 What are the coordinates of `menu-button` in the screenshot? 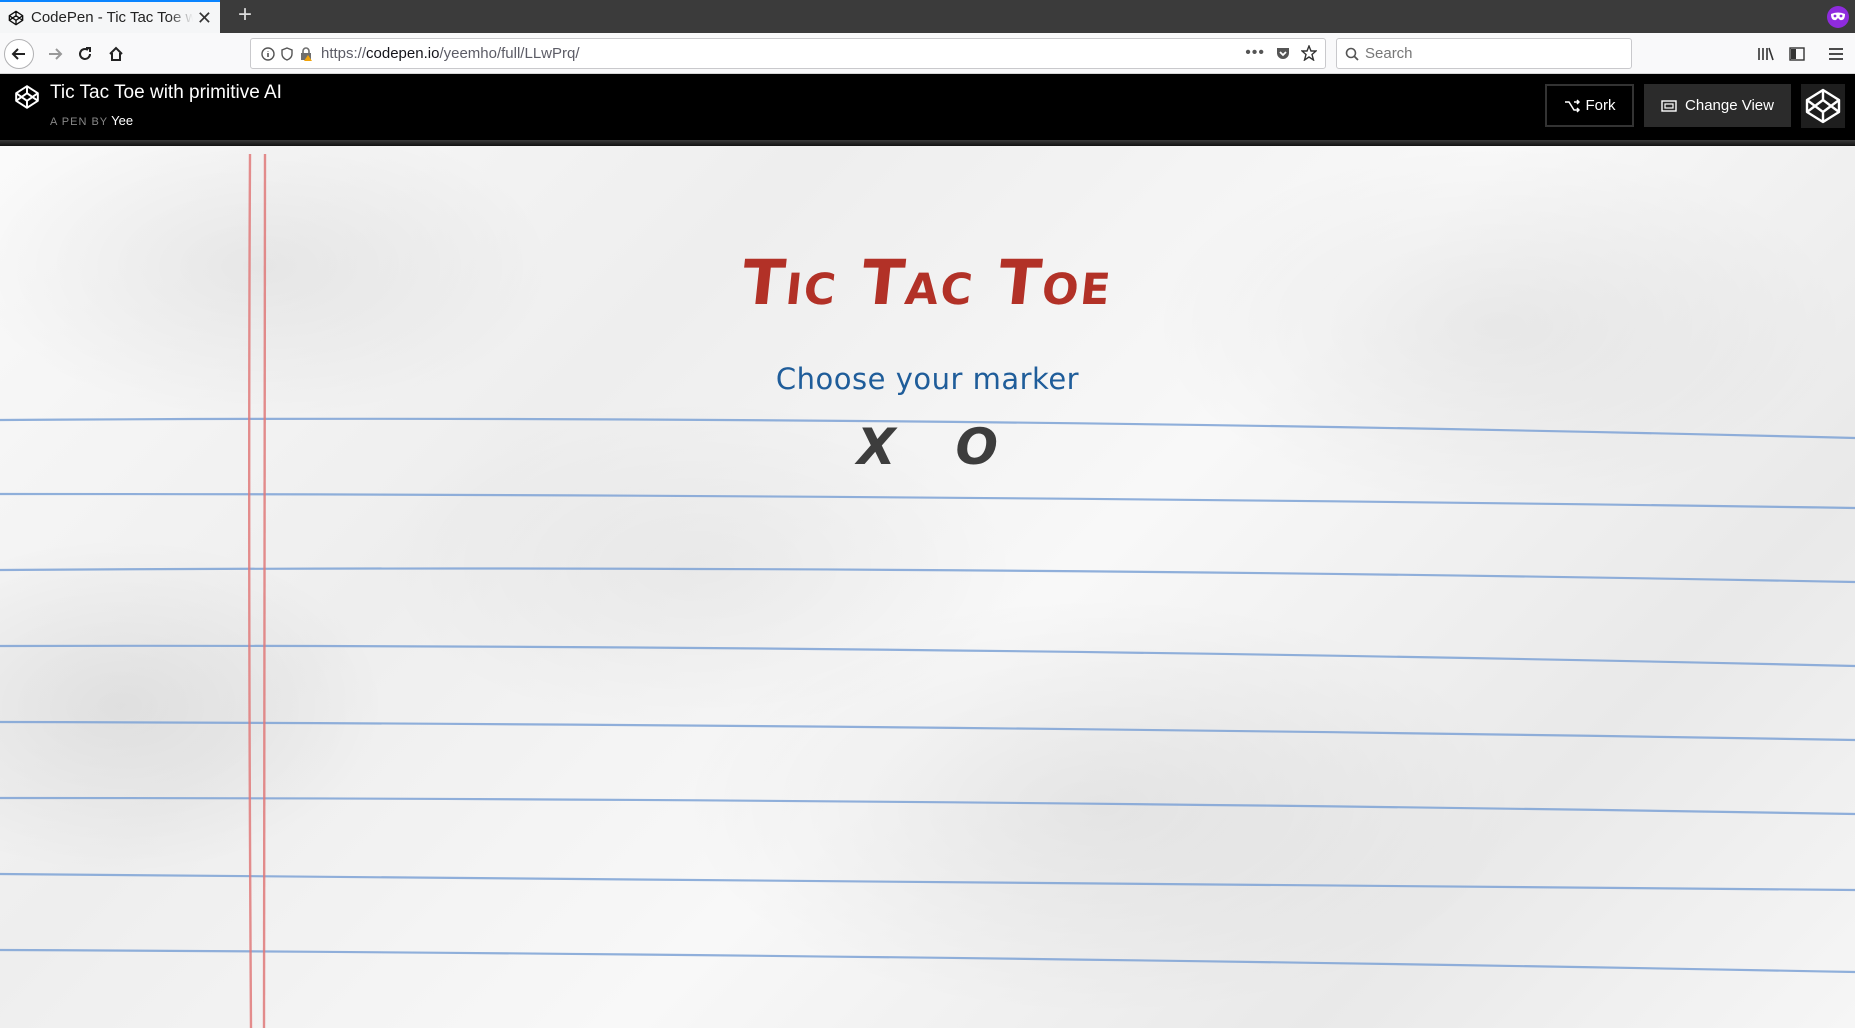 It's located at (1836, 54).